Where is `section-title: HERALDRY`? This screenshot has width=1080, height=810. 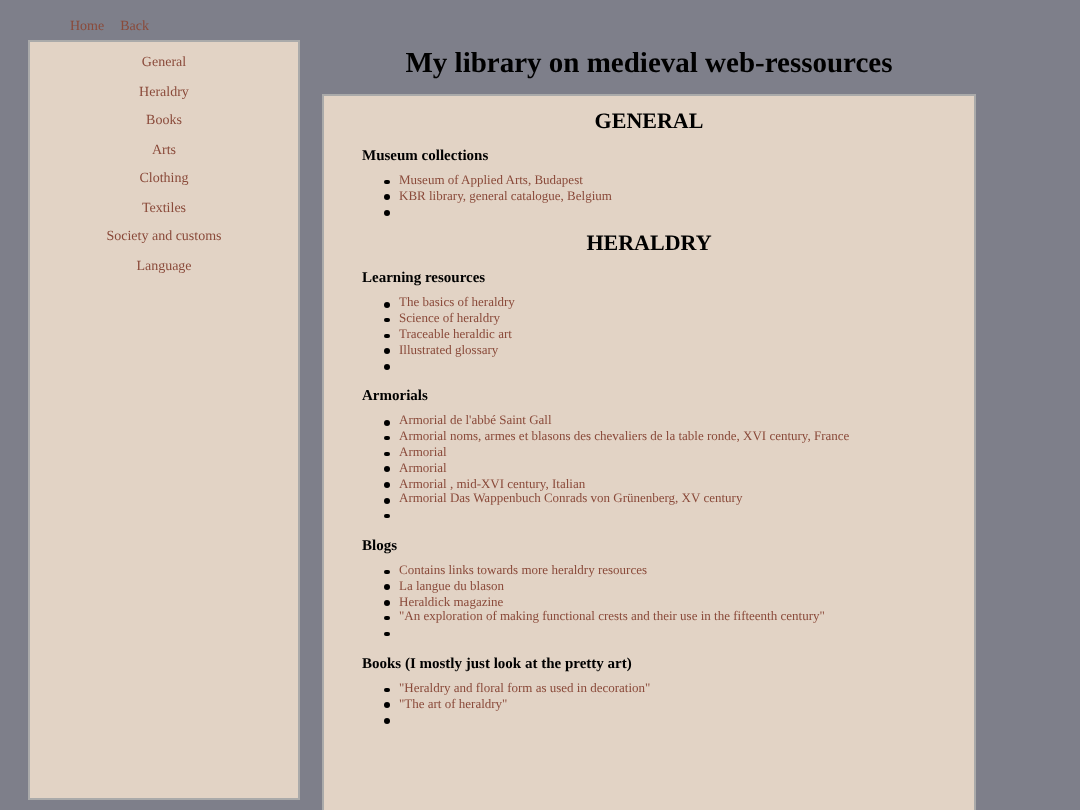 section-title: HERALDRY is located at coordinates (649, 245).